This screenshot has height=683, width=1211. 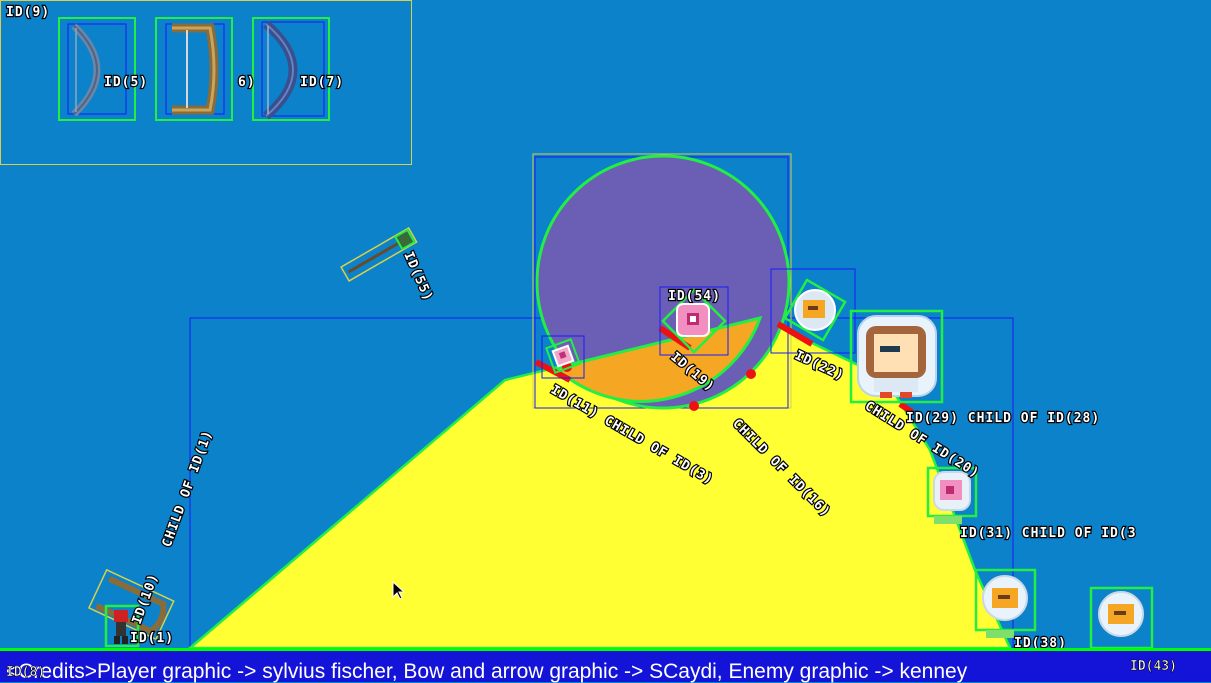 What do you see at coordinates (26, 673) in the screenshot?
I see `label-id8: ID(8)` at bounding box center [26, 673].